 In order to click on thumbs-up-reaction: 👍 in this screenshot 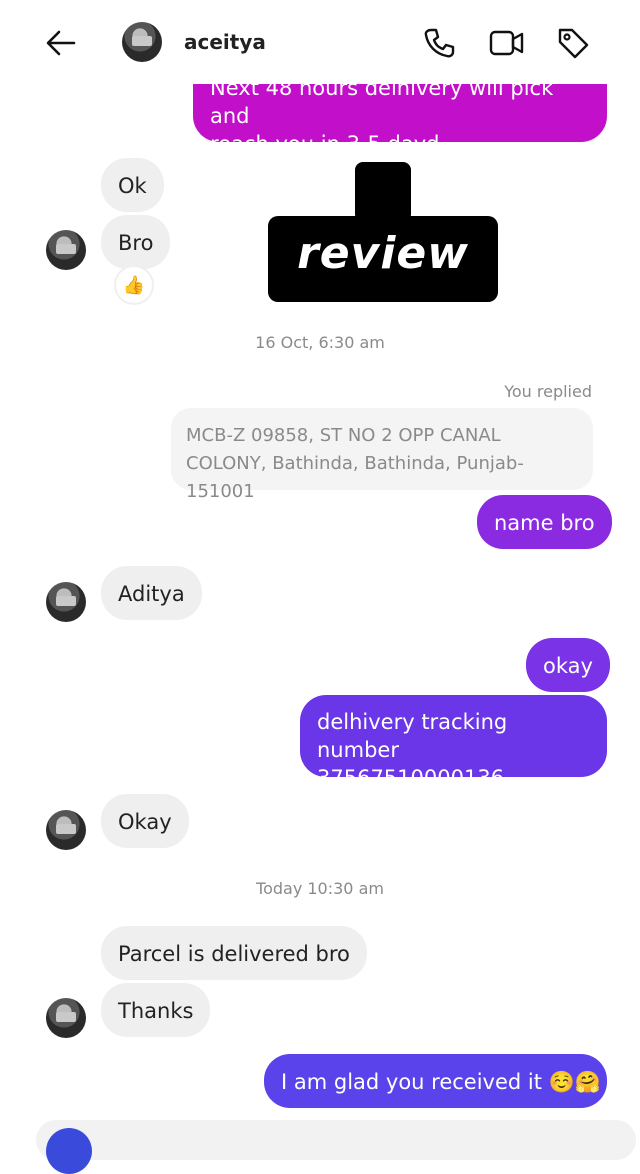, I will do `click(134, 285)`.